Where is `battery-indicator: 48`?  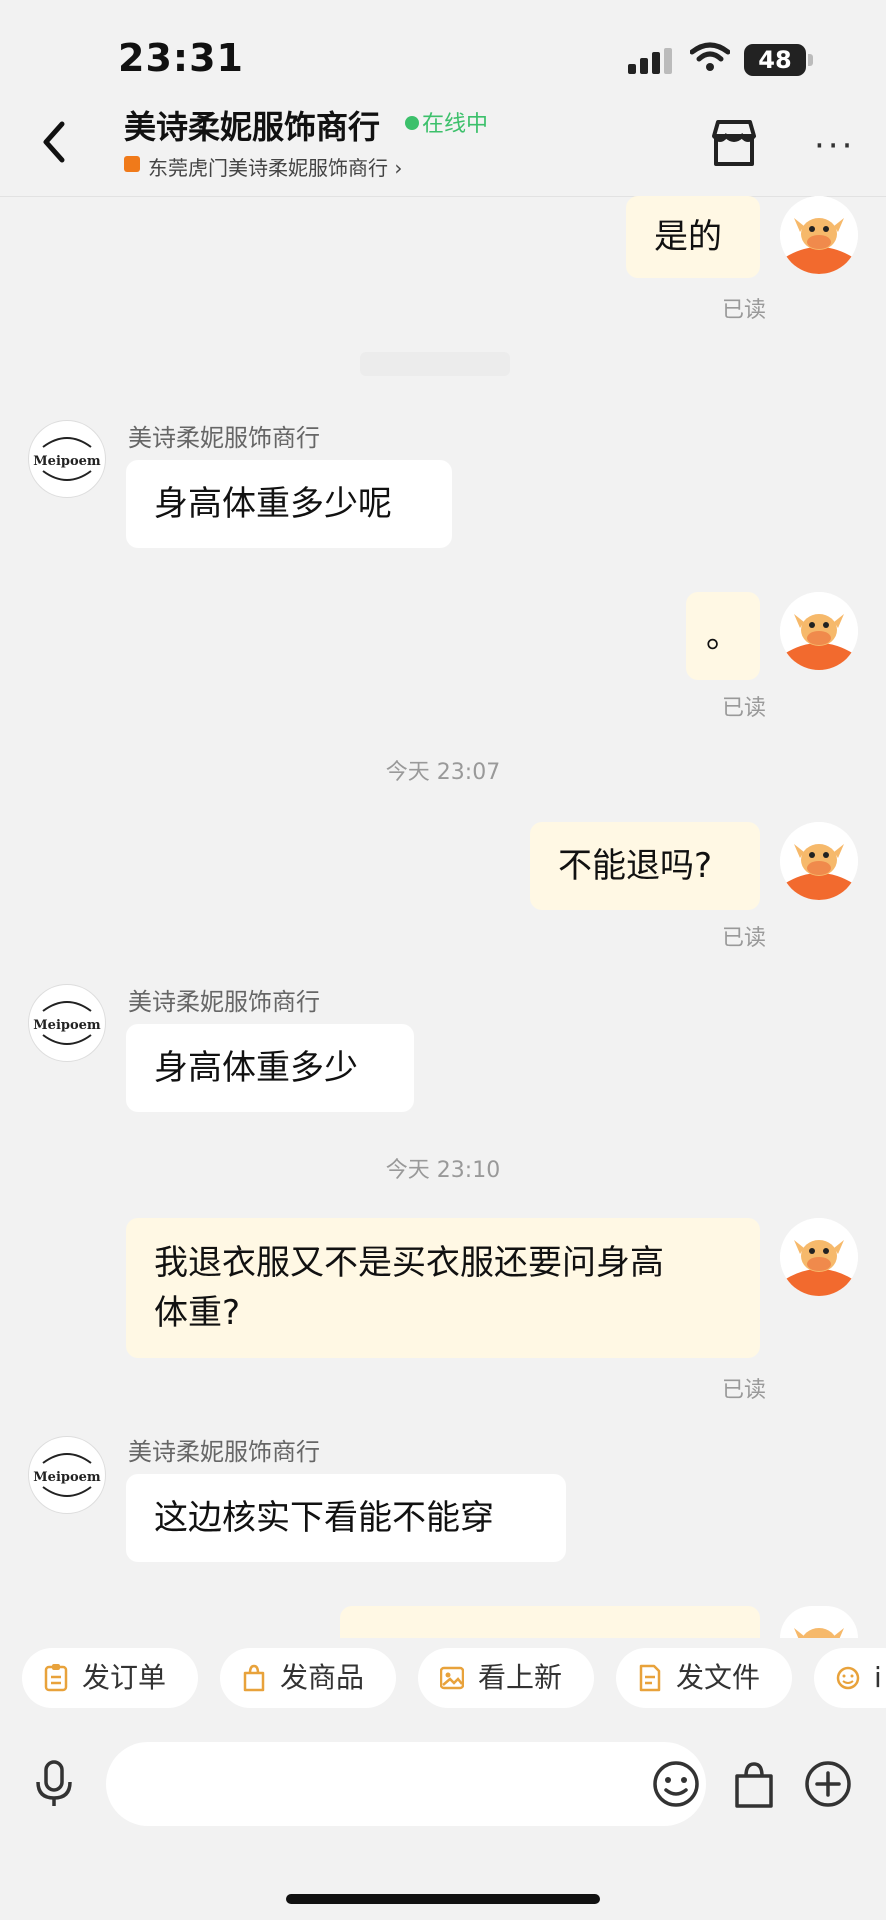 battery-indicator: 48 is located at coordinates (775, 60).